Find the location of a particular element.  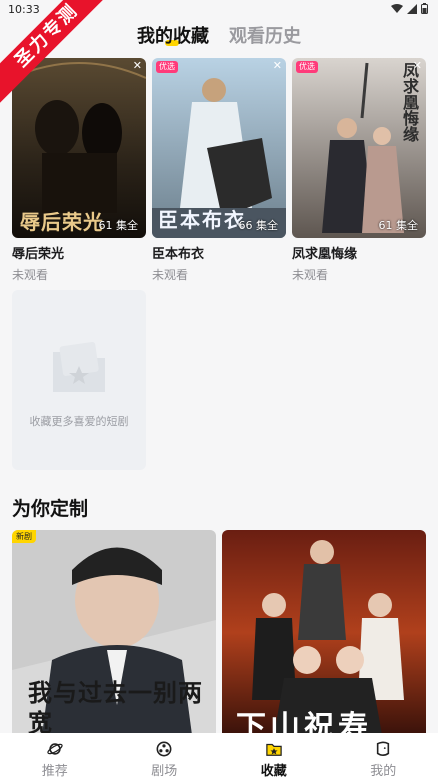

nav-profile: 我的 is located at coordinates (383, 756).